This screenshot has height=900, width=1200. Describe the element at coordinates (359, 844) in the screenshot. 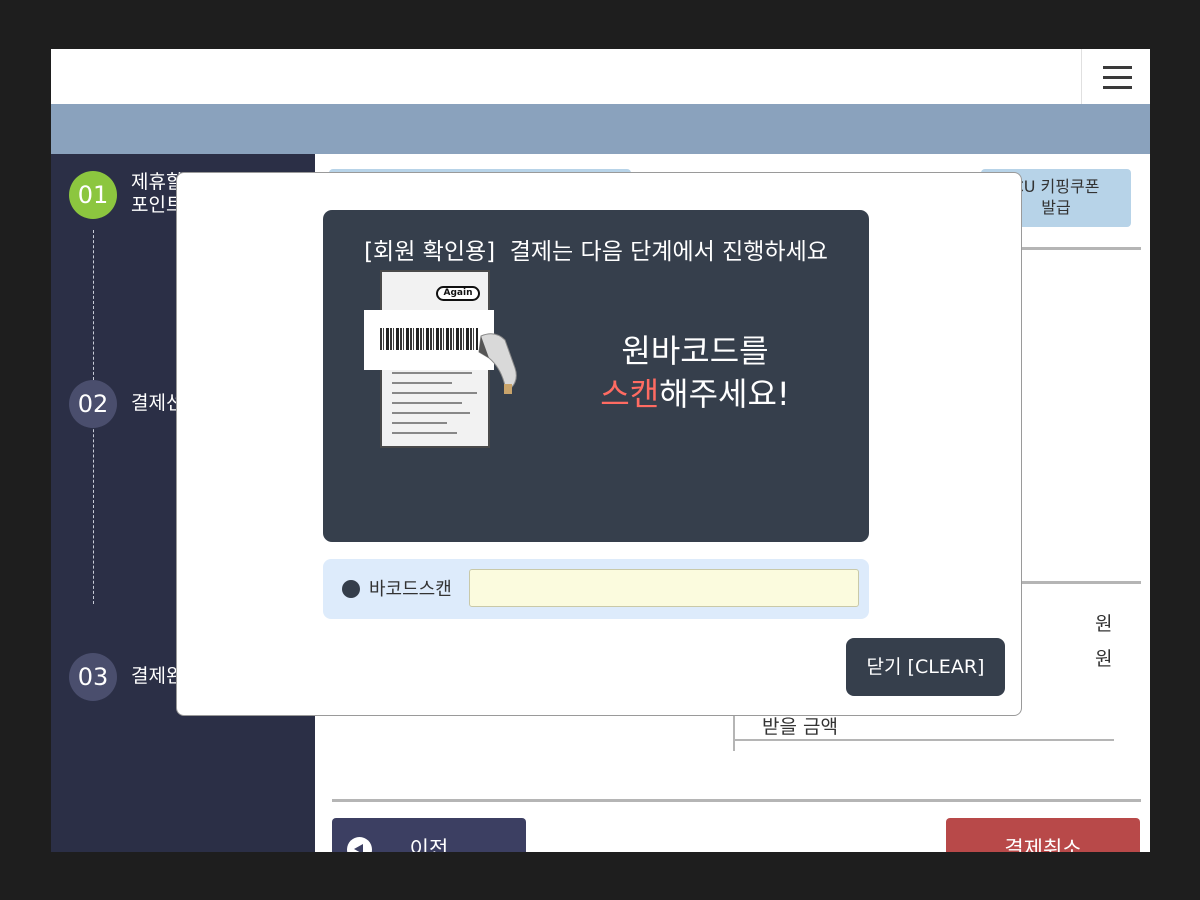

I see `back-arrow-icon` at that location.